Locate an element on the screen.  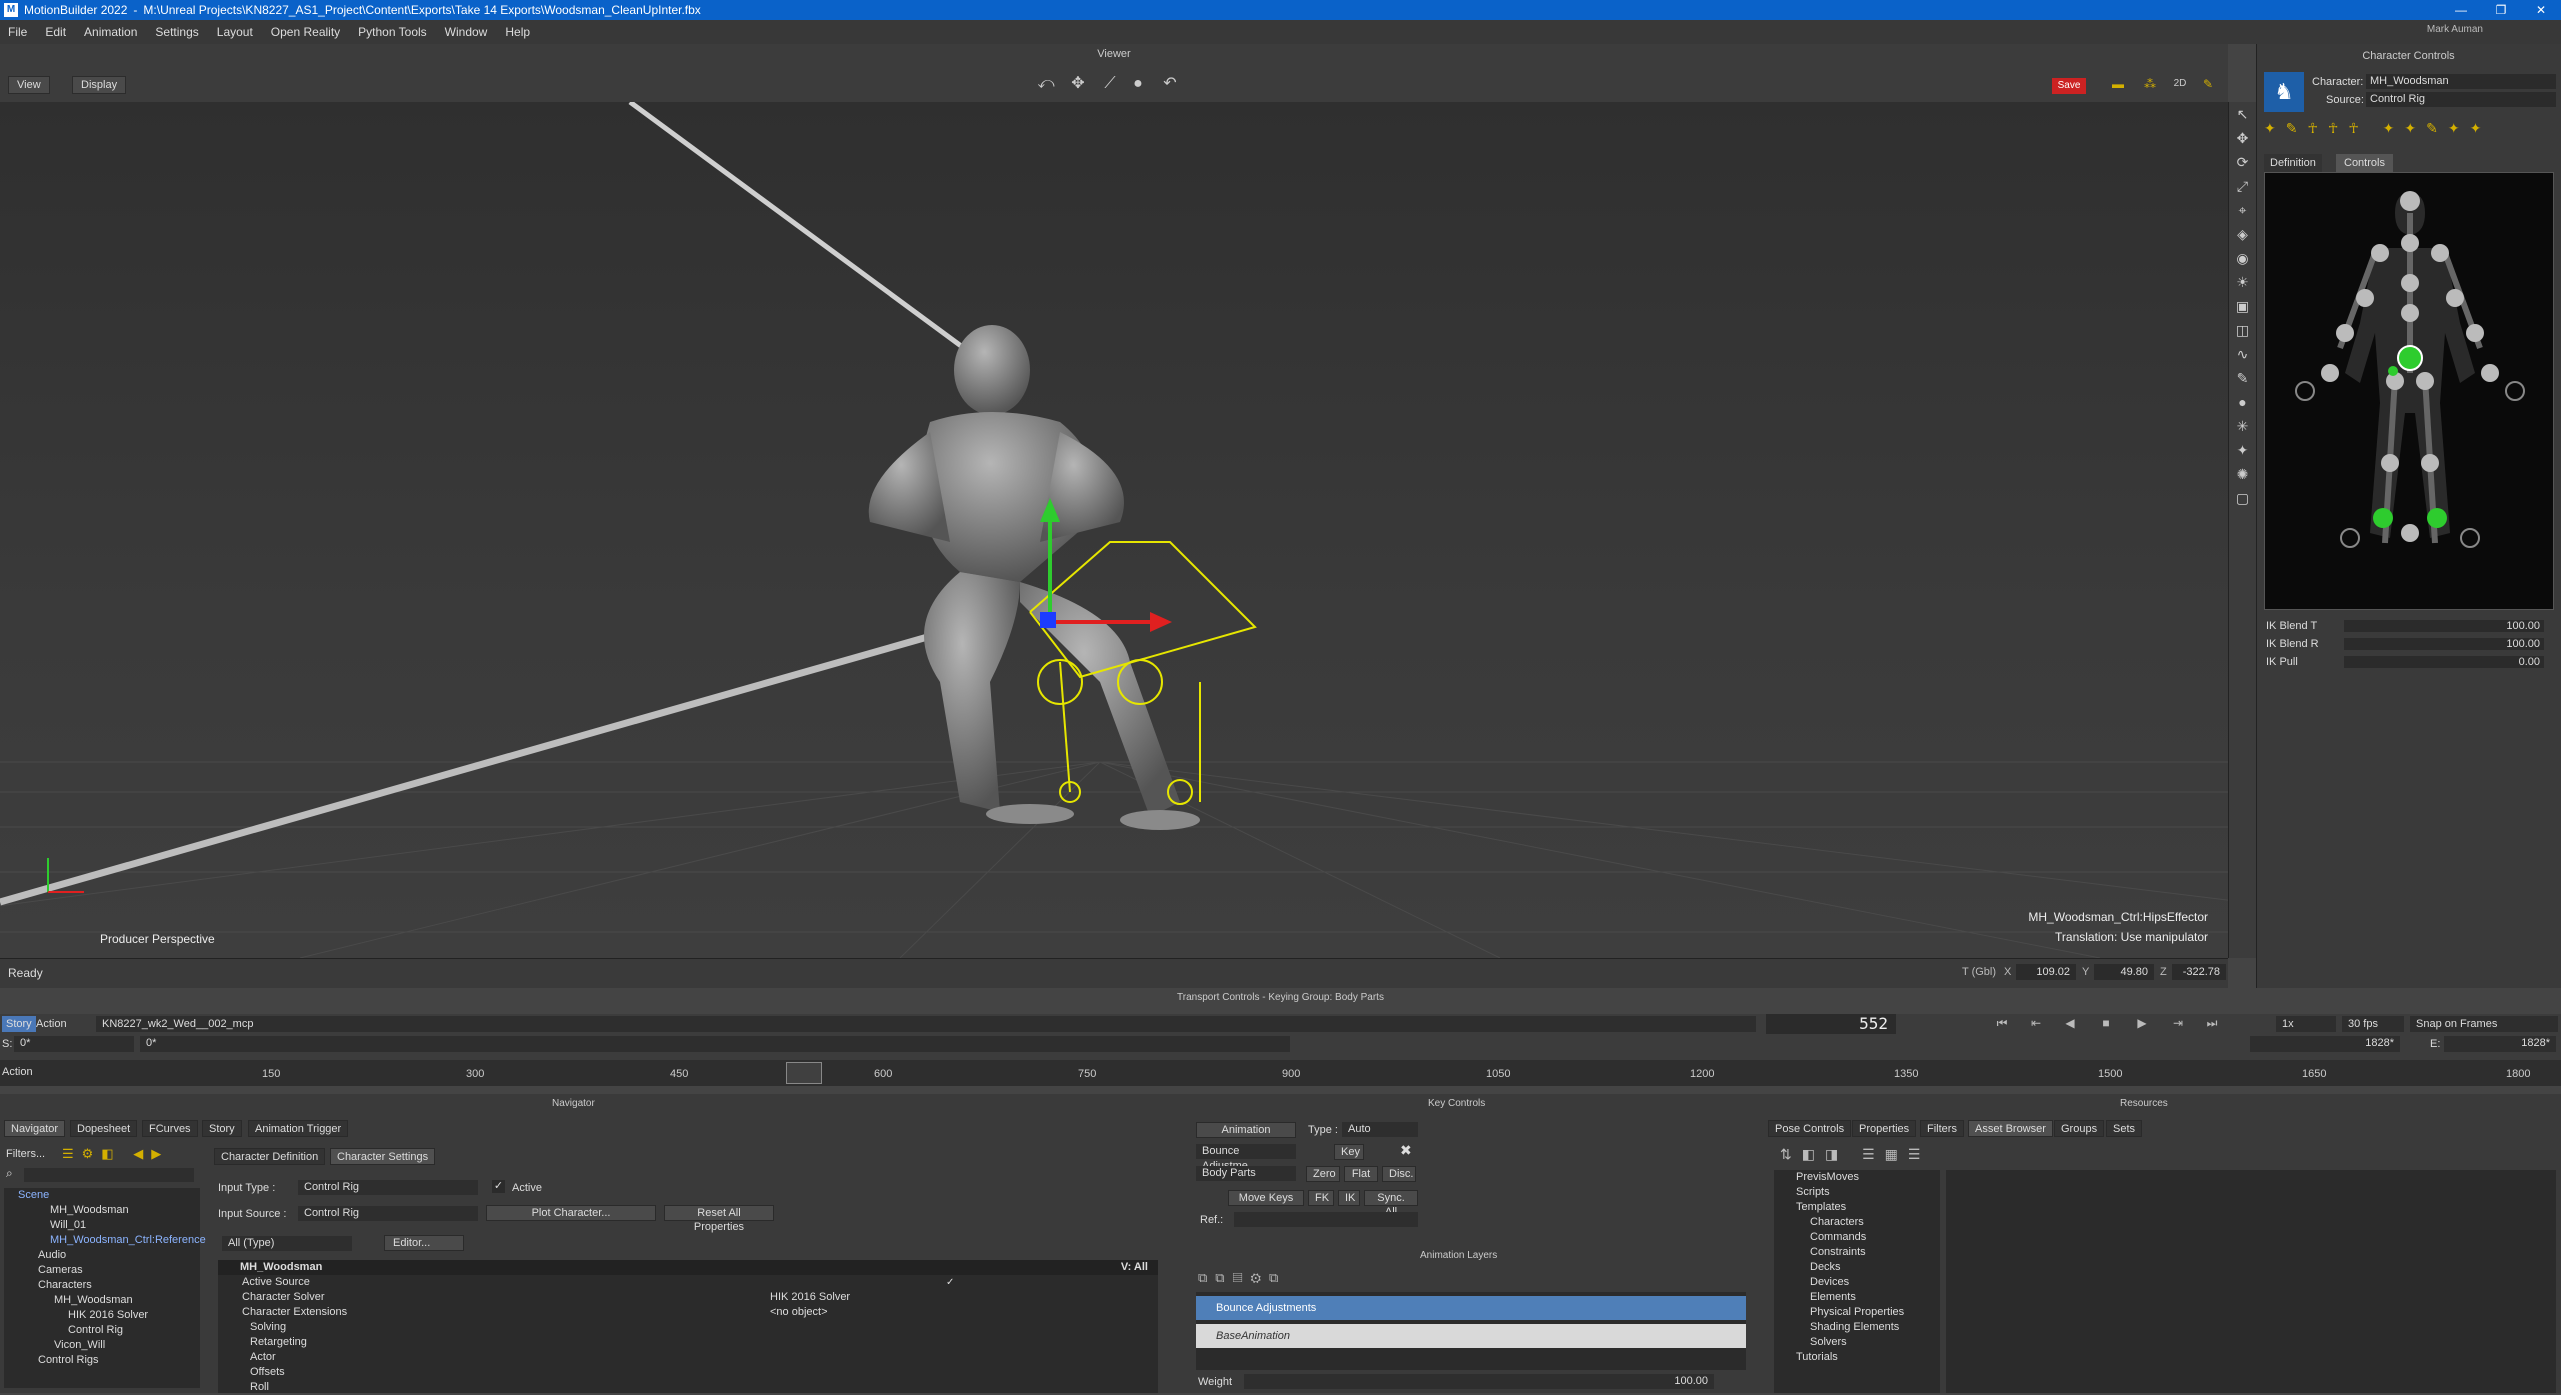
undo-tool-icon: ↶ is located at coordinates (1170, 84).